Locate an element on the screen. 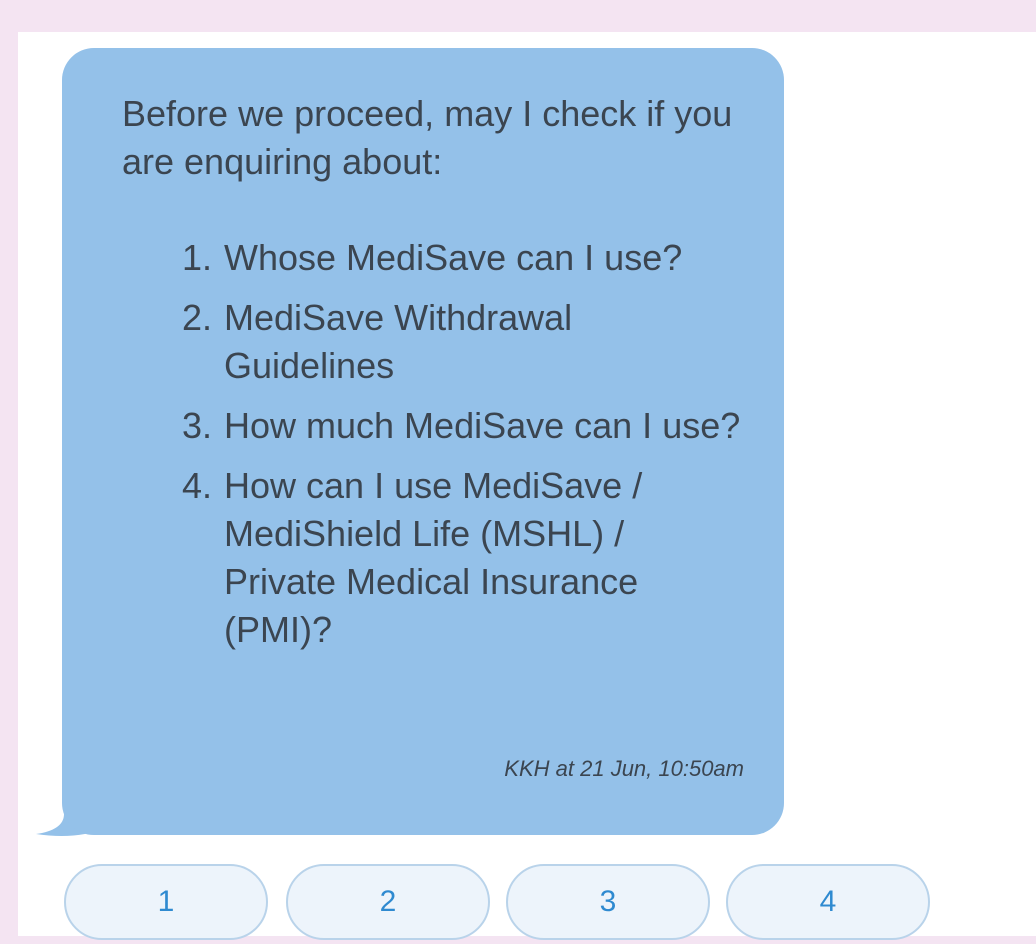  quick-reply-button-1: 1 is located at coordinates (166, 902).